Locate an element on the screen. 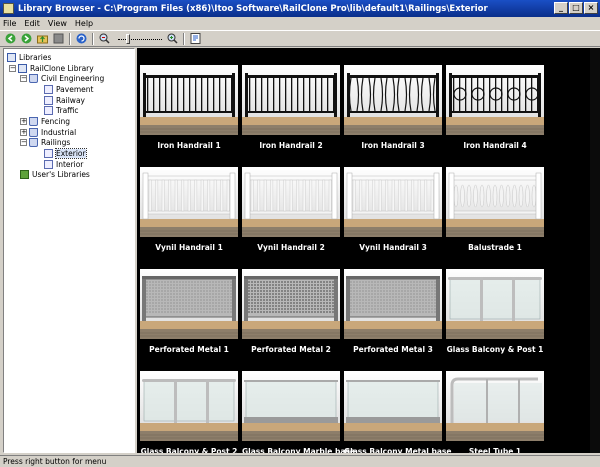  back-icon is located at coordinates (10, 39).